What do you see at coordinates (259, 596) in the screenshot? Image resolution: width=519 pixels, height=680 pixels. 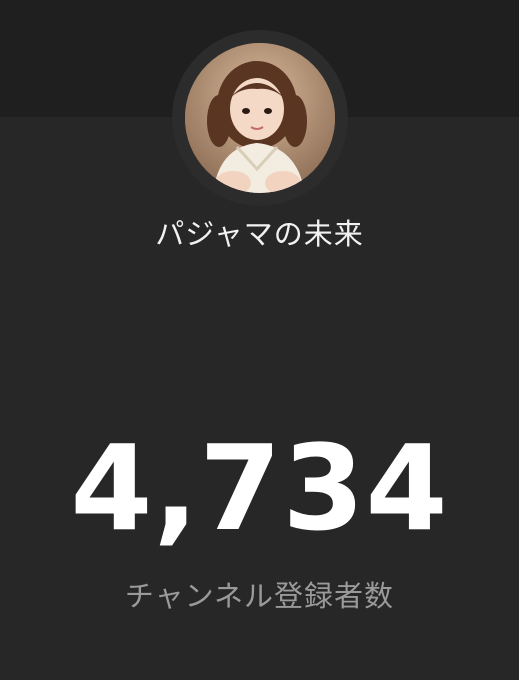 I see `subscriber-label: チャンネル登録者数` at bounding box center [259, 596].